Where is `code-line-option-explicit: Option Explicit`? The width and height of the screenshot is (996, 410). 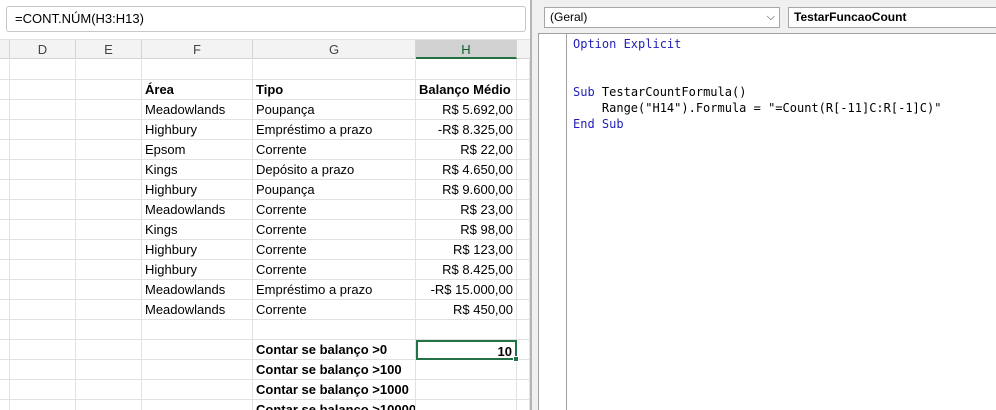
code-line-option-explicit: Option Explicit is located at coordinates (627, 44).